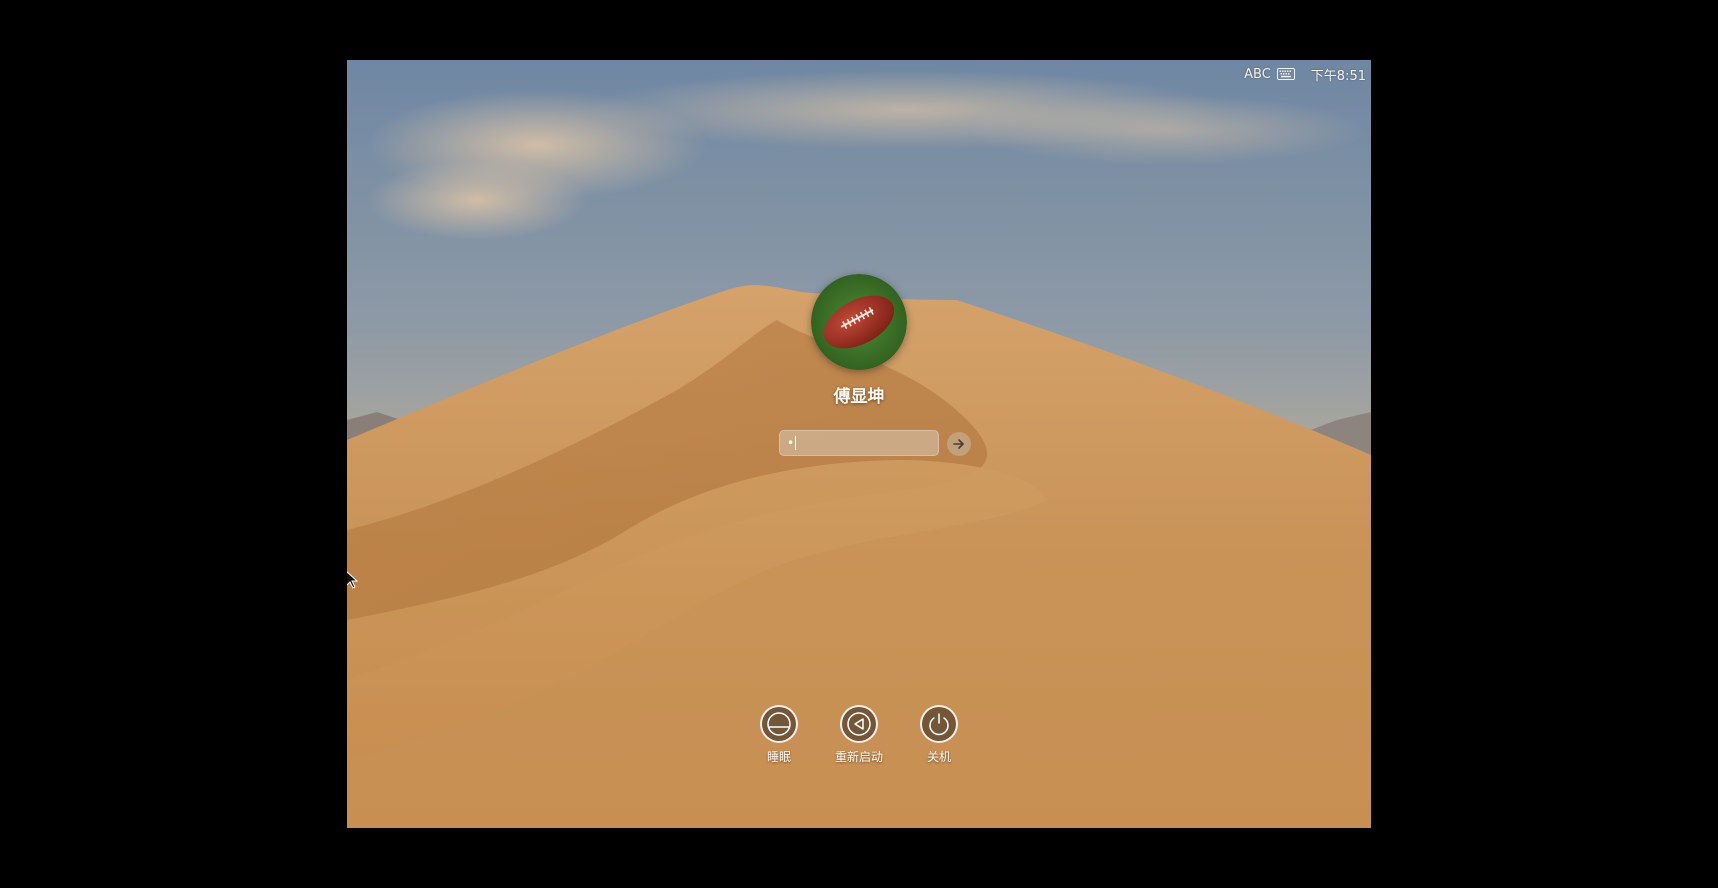 Image resolution: width=1718 pixels, height=888 pixels. Describe the element at coordinates (1338, 74) in the screenshot. I see `menubar-clock: 下午8:51` at that location.